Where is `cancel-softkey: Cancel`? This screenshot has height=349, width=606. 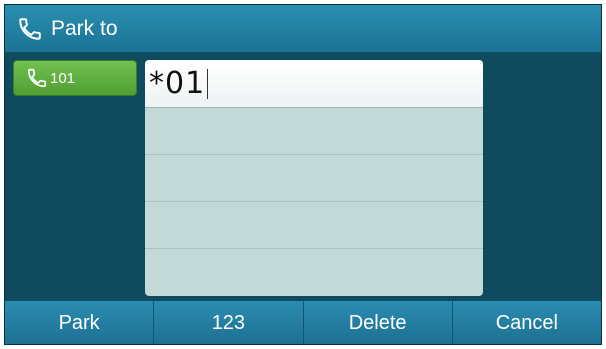 cancel-softkey: Cancel is located at coordinates (527, 322).